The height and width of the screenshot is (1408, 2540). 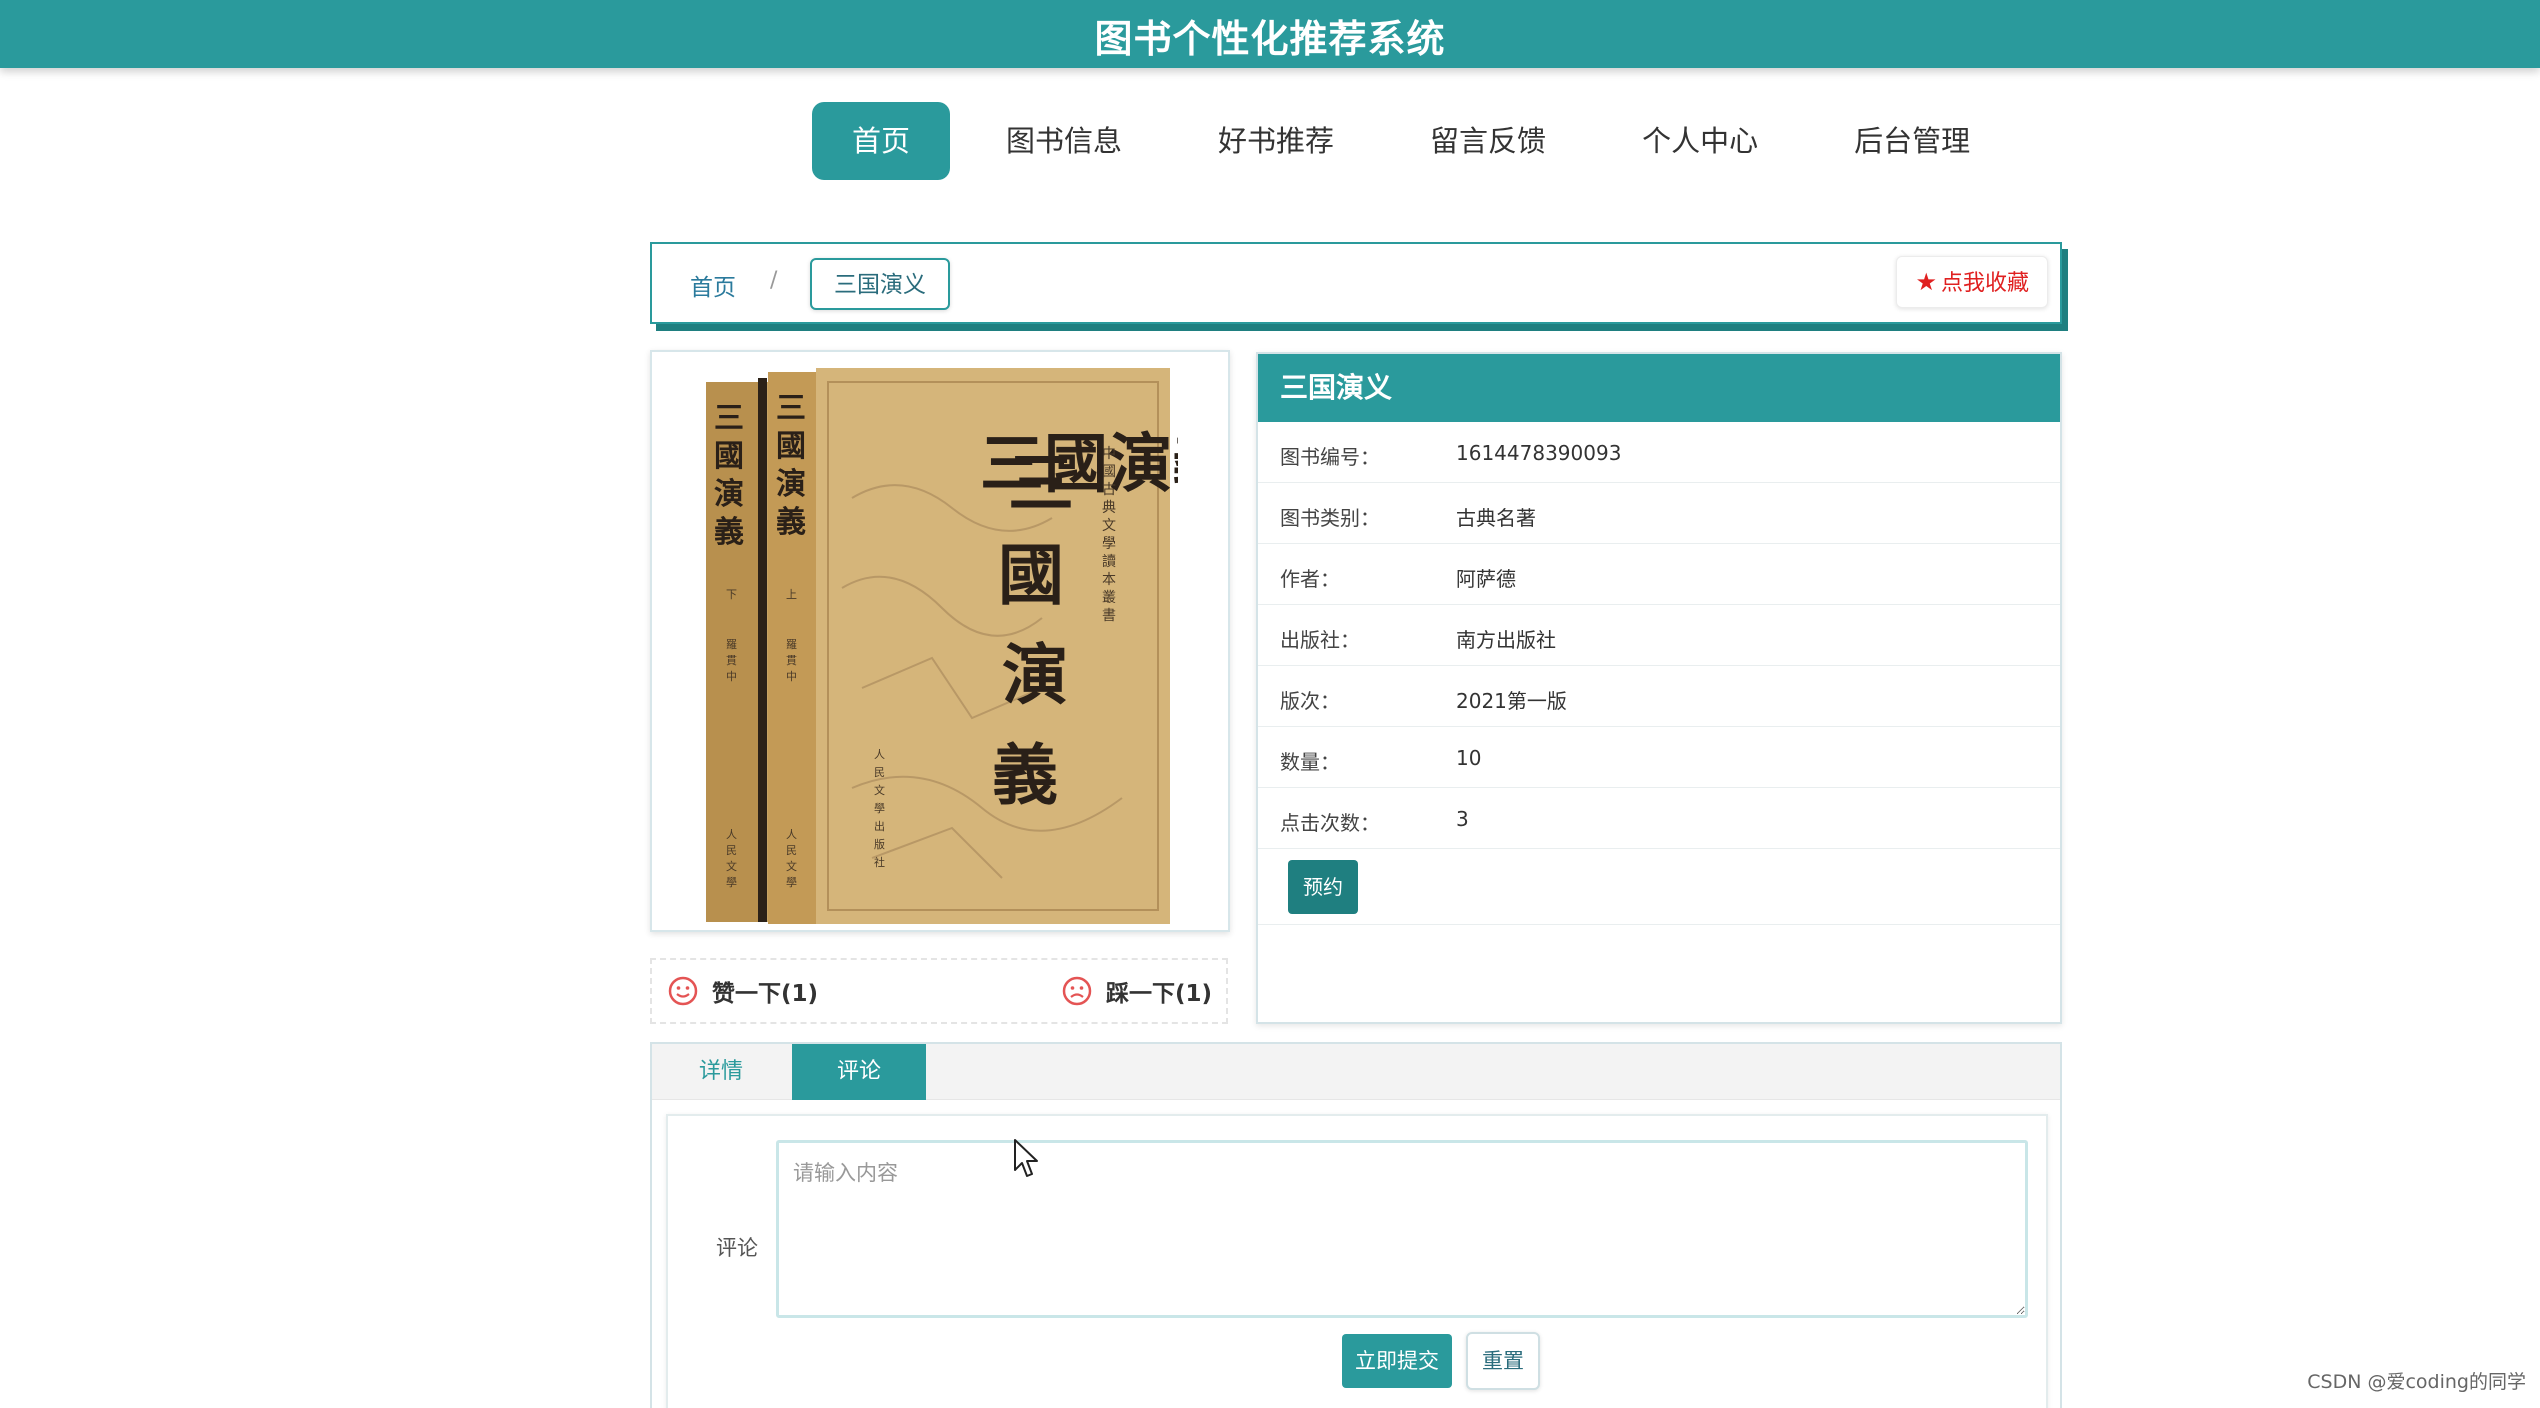 What do you see at coordinates (1109, 562) in the screenshot?
I see `svg-text: 讀` at bounding box center [1109, 562].